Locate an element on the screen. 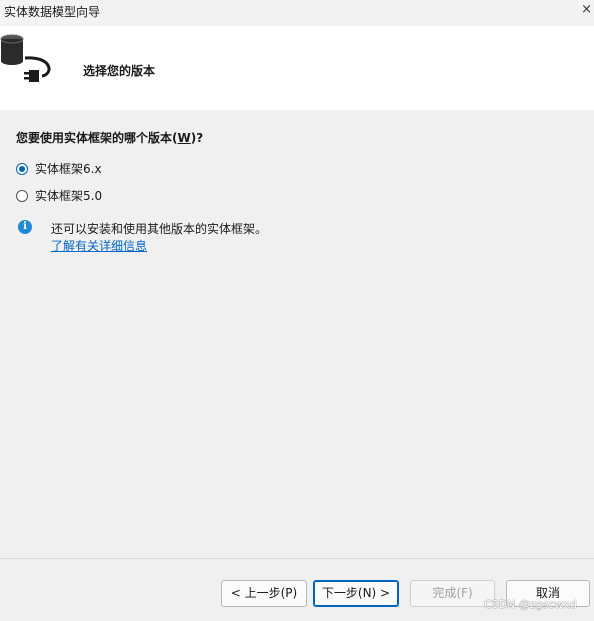  page-title: 选择您的版本 is located at coordinates (119, 71).